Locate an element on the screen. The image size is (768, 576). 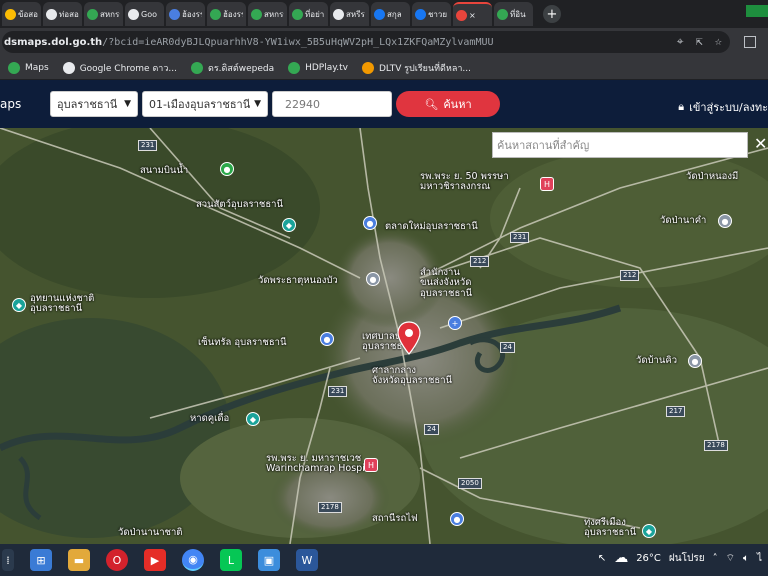
browser-tab: สกุล is located at coordinates (390, 14).